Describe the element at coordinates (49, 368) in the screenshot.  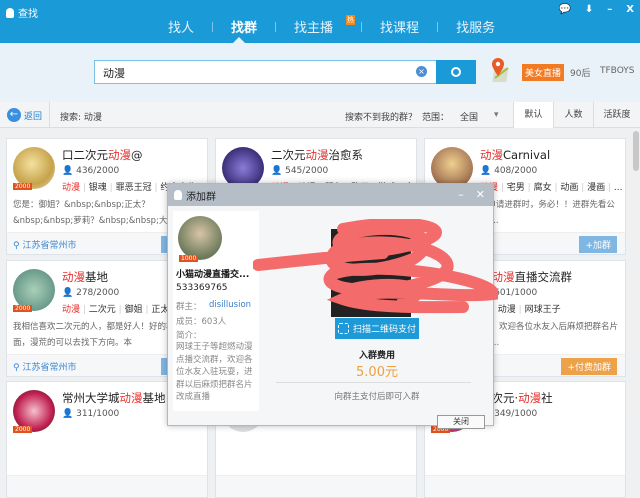
I see `location-text: 江苏省常州市` at that location.